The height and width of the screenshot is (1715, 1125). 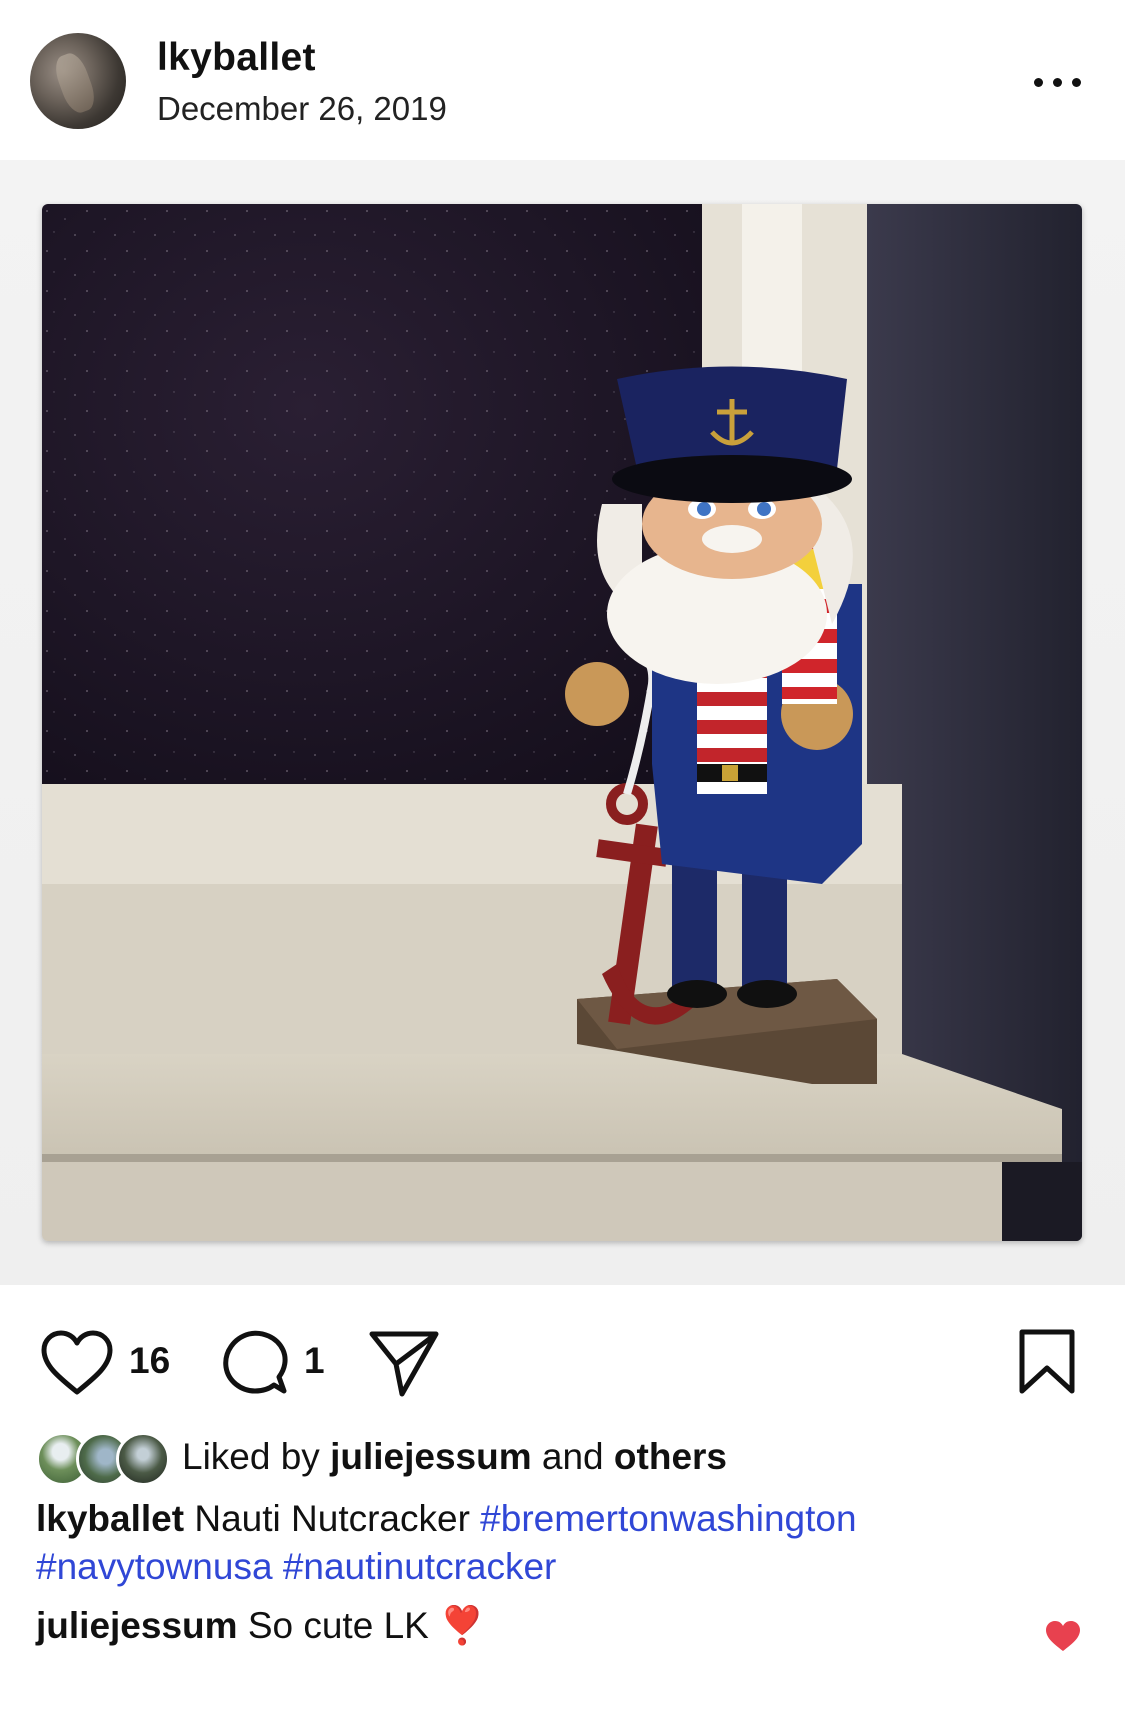 I want to click on post-date: December 26, 2019, so click(x=302, y=108).